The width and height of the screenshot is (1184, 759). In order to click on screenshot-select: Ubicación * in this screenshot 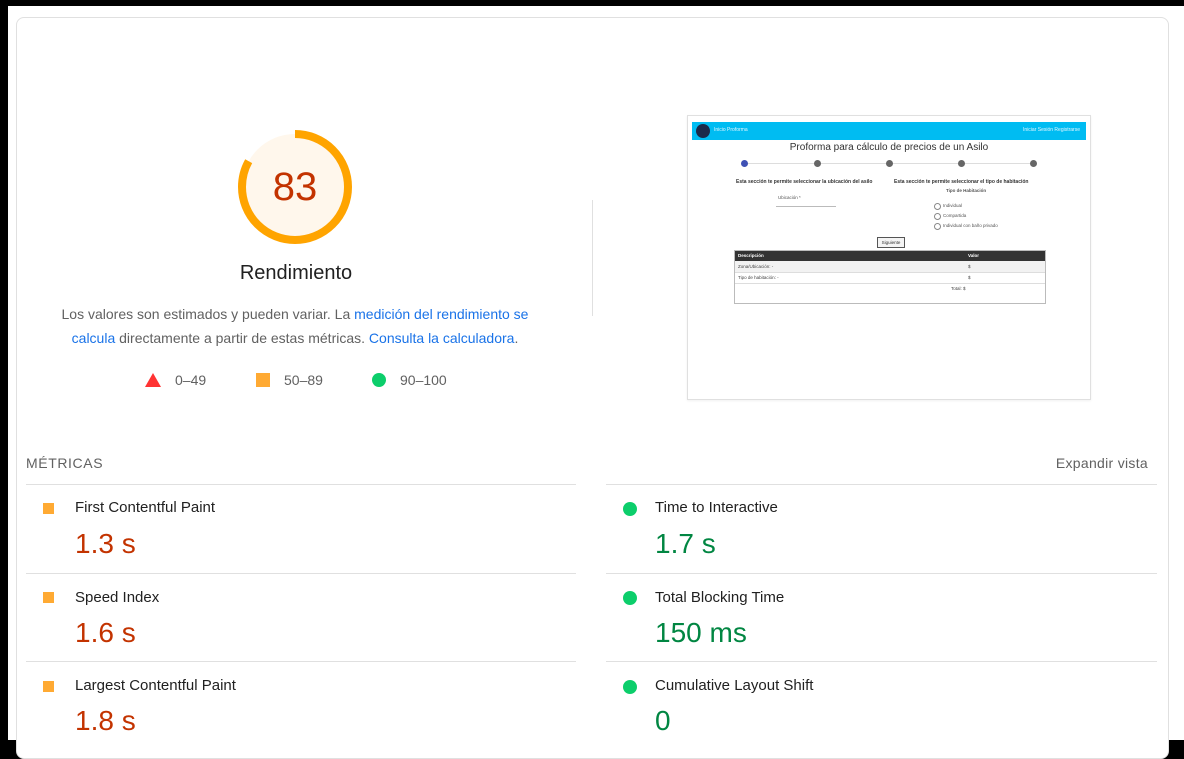, I will do `click(806, 199)`.